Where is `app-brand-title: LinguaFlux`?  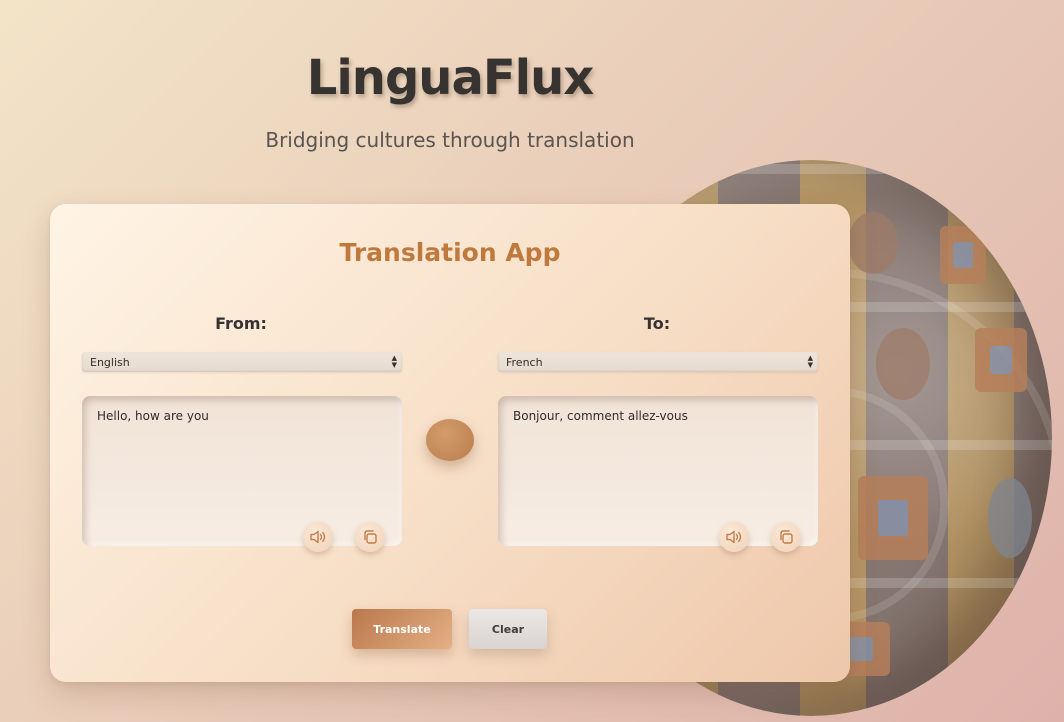 app-brand-title: LinguaFlux is located at coordinates (450, 78).